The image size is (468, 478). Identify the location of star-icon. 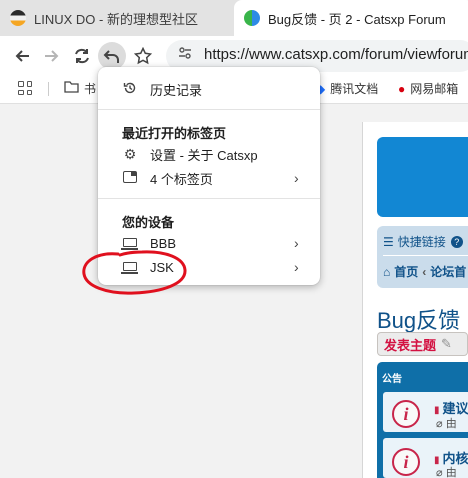
(143, 56).